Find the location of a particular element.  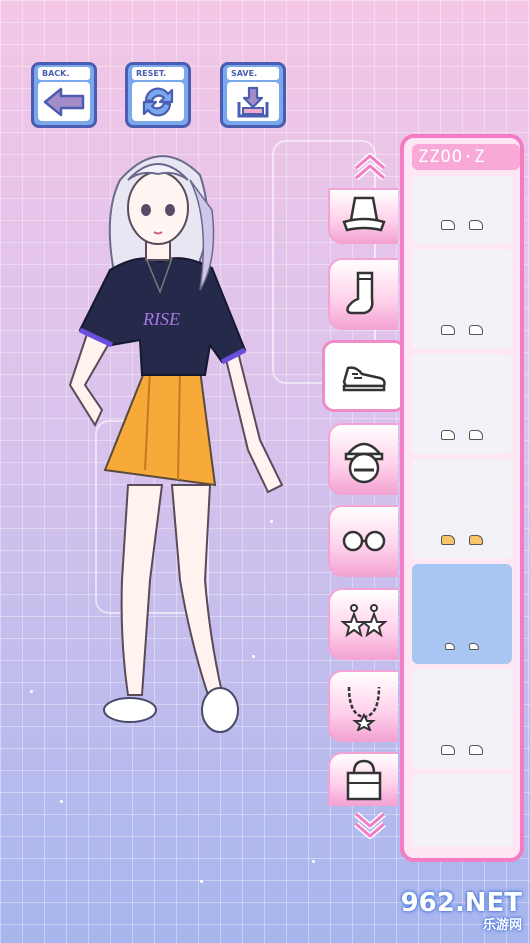

category-tab-hat is located at coordinates (363, 216).